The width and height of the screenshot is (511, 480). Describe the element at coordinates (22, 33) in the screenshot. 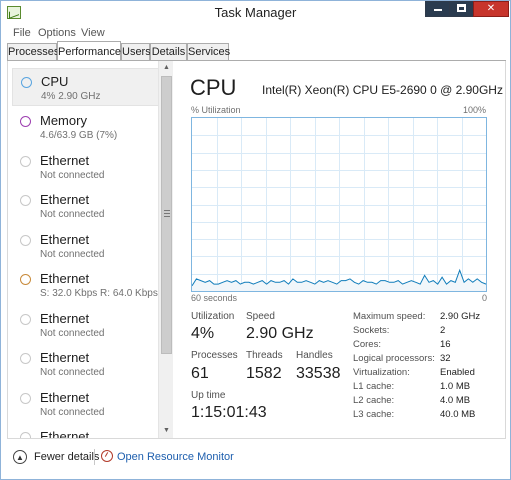

I see `menu-file: File` at that location.